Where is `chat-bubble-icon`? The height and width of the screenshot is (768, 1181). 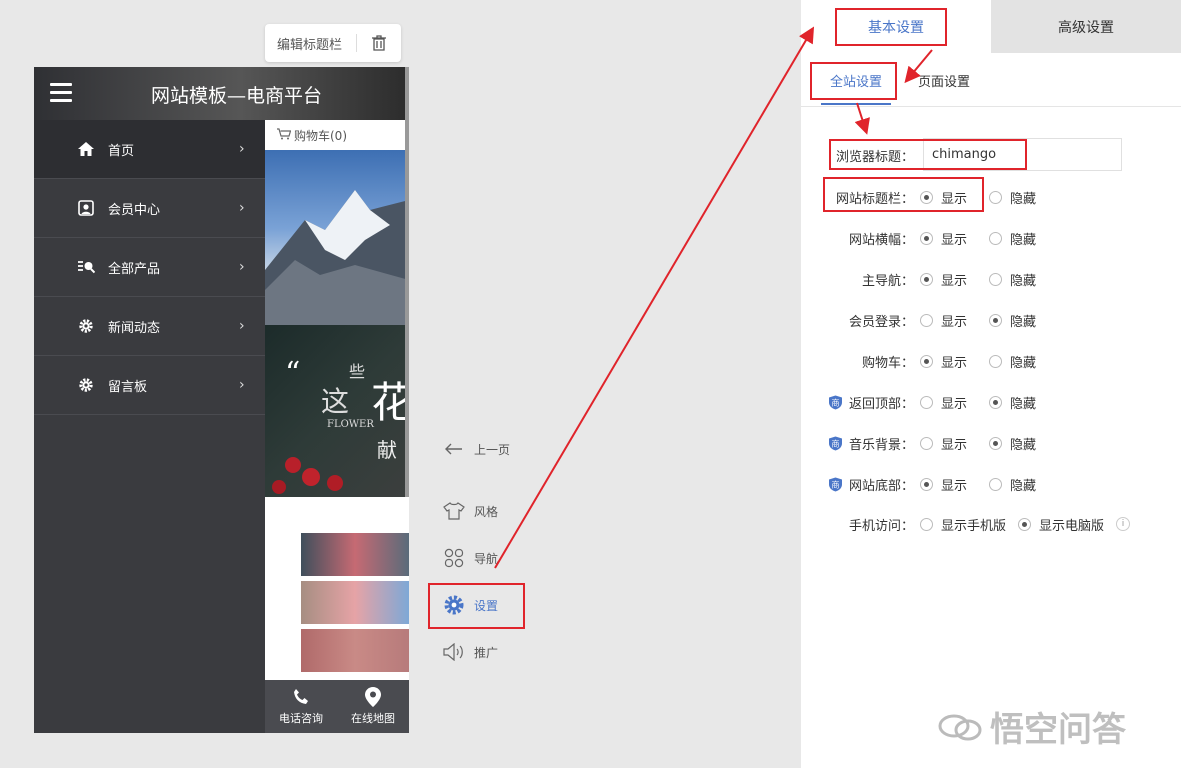 chat-bubble-icon is located at coordinates (960, 727).